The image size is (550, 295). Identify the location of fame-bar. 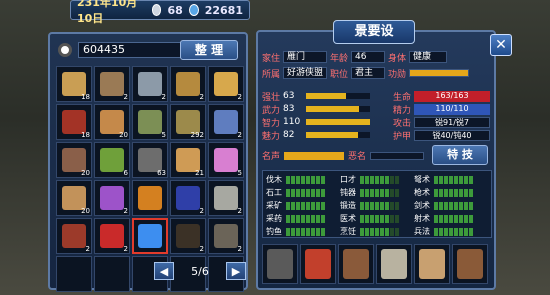
(314, 155).